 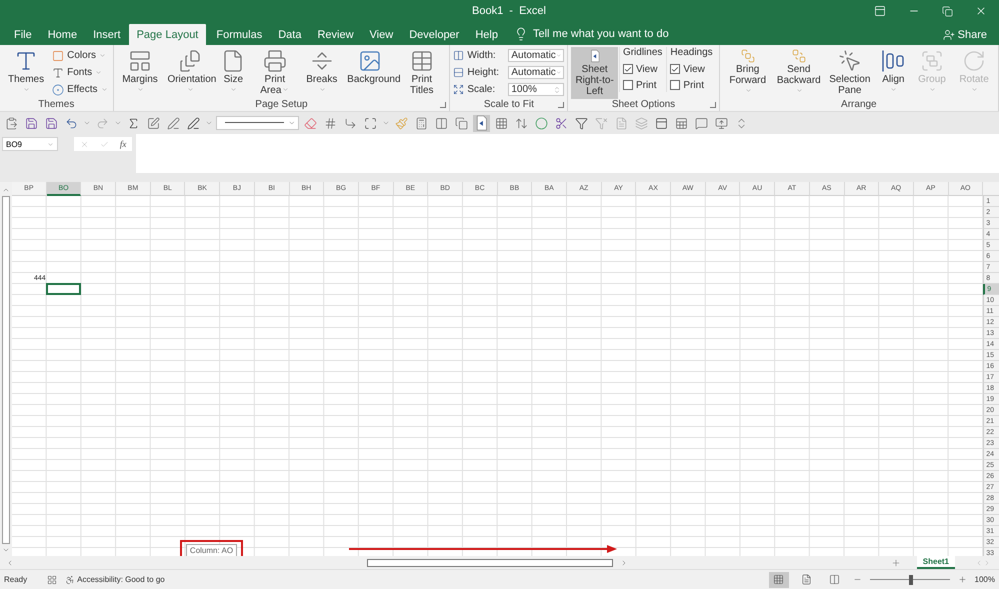 What do you see at coordinates (434, 34) in the screenshot?
I see `ribbon-tab: Developer` at bounding box center [434, 34].